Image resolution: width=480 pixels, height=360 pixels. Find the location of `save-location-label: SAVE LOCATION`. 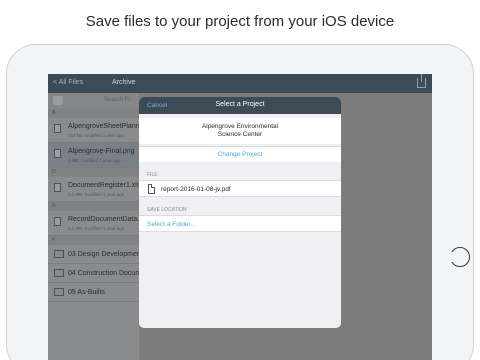

save-location-label: SAVE LOCATION is located at coordinates (167, 210).